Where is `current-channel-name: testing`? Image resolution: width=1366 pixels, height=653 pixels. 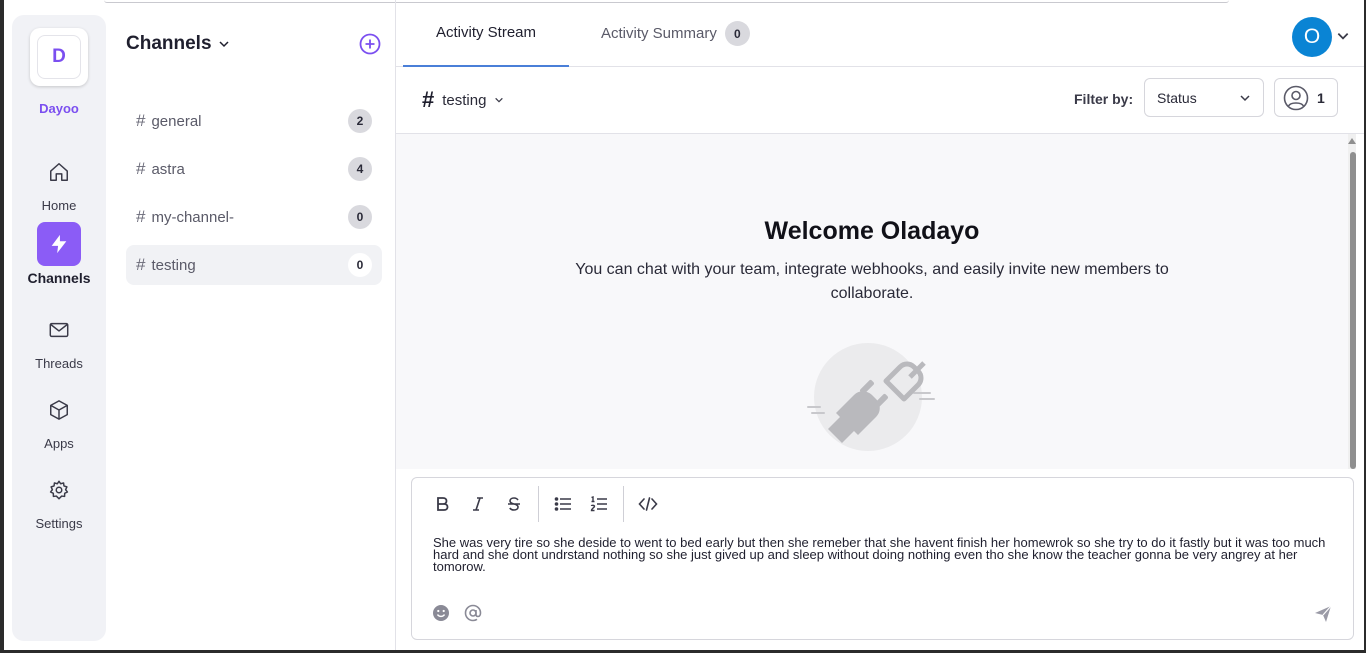 current-channel-name: testing is located at coordinates (464, 100).